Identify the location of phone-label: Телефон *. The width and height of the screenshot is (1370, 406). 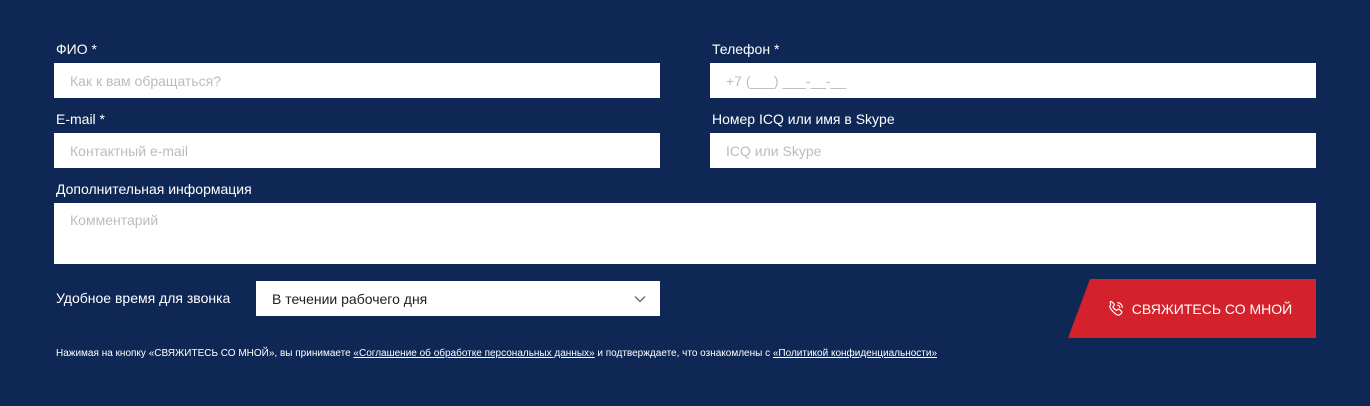
(746, 49).